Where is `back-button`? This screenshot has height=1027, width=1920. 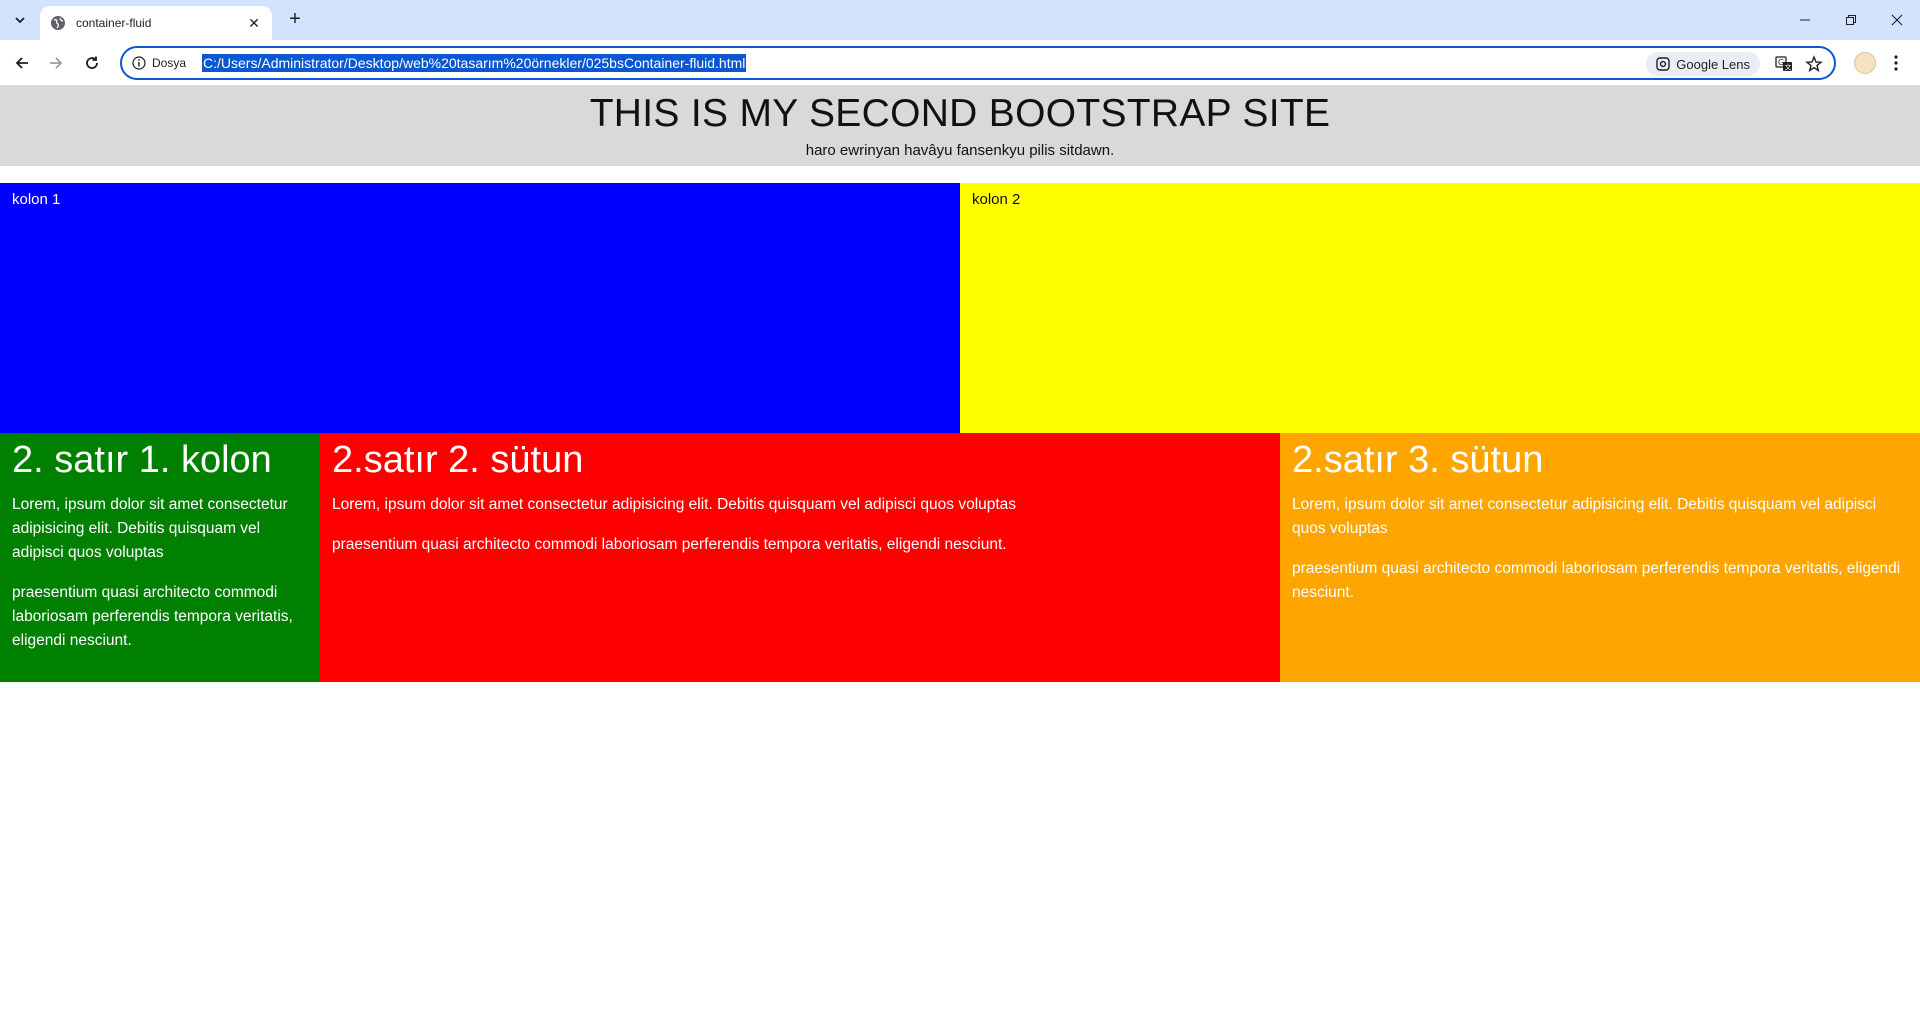
back-button is located at coordinates (22, 63).